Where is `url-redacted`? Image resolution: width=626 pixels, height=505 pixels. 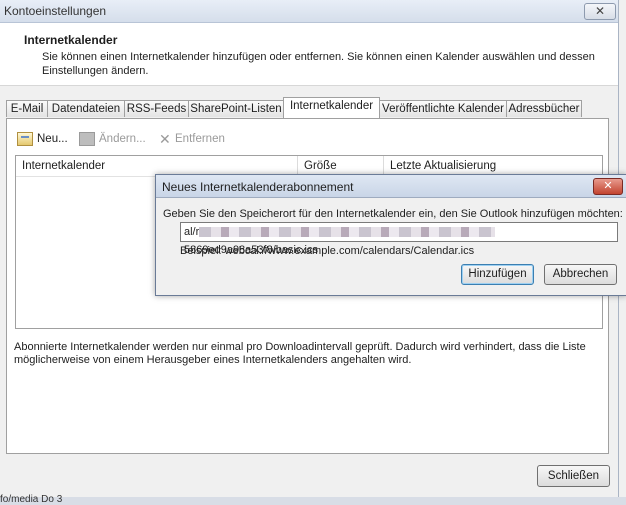
url-redacted is located at coordinates (347, 232).